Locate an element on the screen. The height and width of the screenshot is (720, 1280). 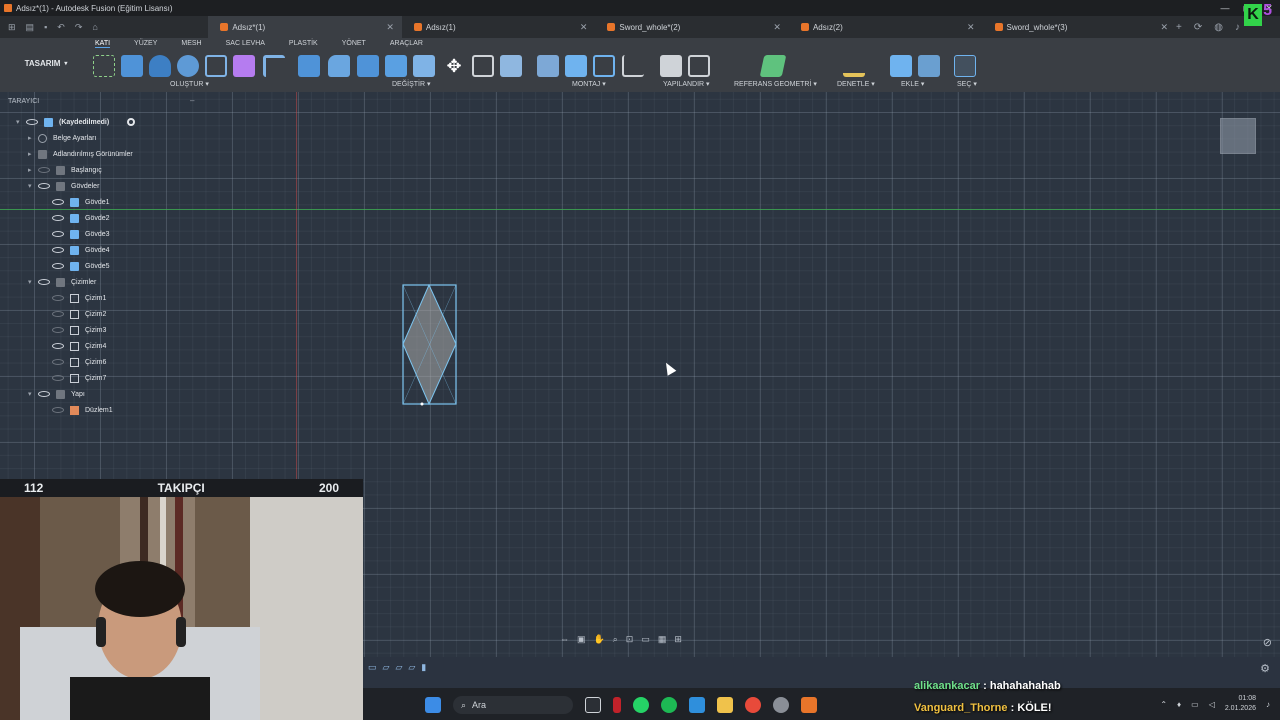
grid-menu-icon: ⊞ is located at coordinates (12, 27).